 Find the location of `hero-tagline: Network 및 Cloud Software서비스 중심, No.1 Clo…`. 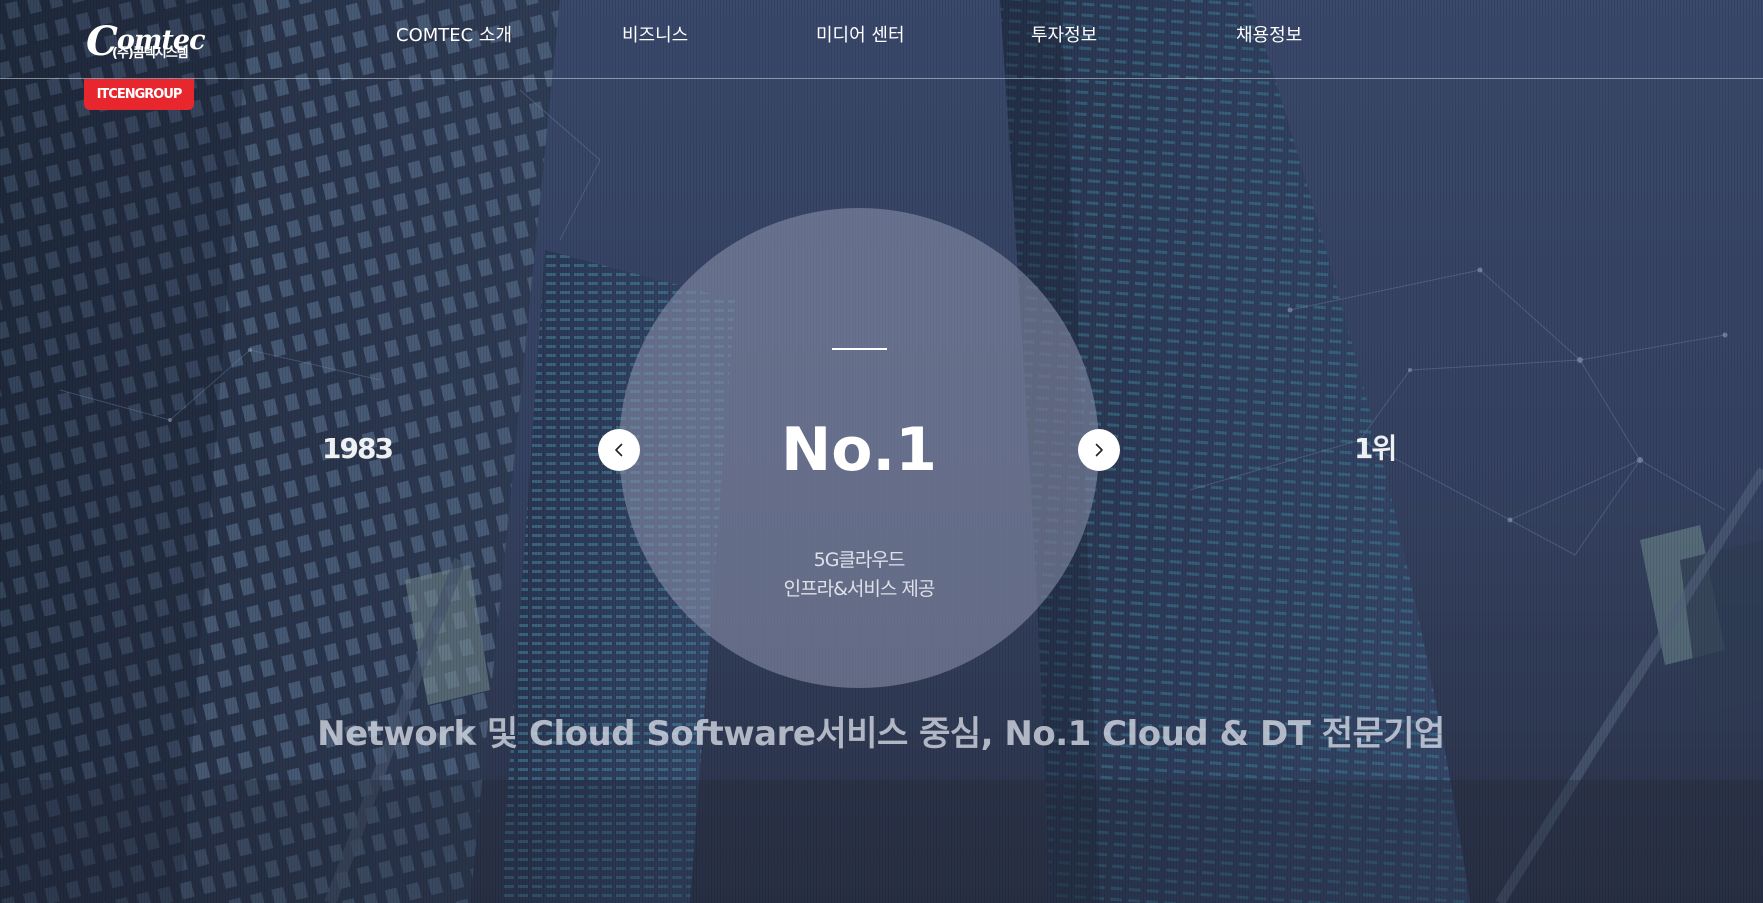

hero-tagline: Network 및 Cloud Software서비스 중심, No.1 Clo… is located at coordinates (881, 734).